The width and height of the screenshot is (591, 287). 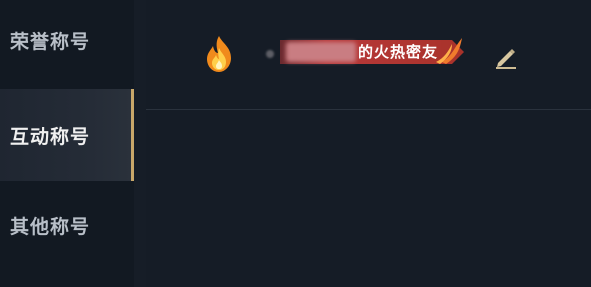 What do you see at coordinates (140, 143) in the screenshot?
I see `sidebar-divider` at bounding box center [140, 143].